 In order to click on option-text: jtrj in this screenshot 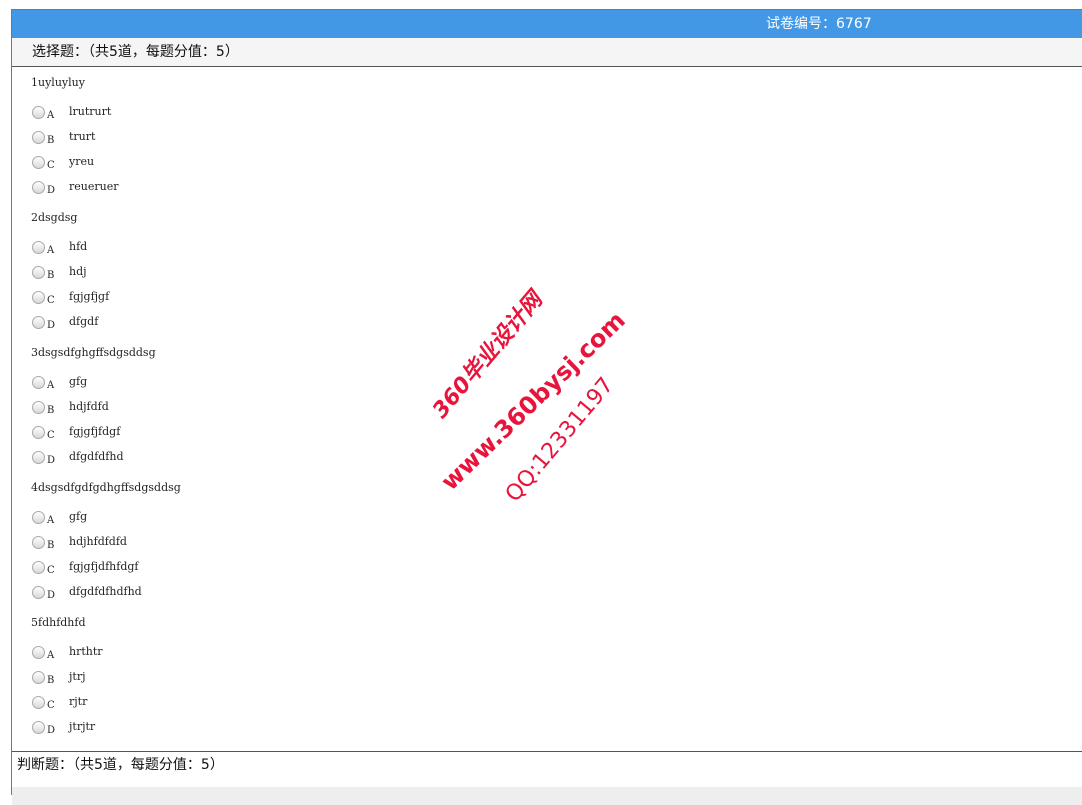, I will do `click(77, 676)`.